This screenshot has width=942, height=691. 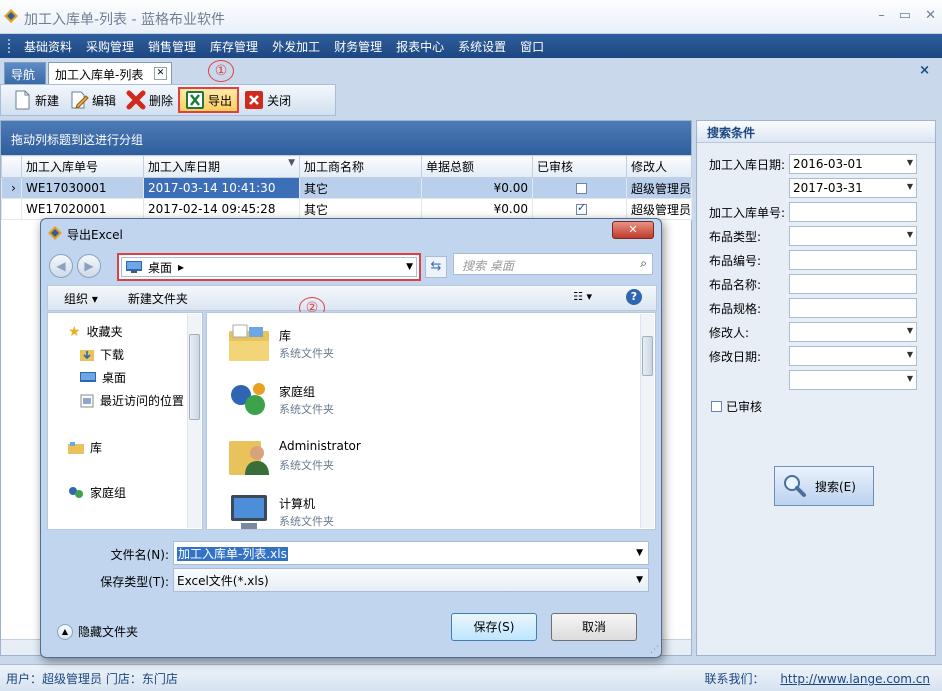 I want to click on modifier-select: ▼, so click(x=853, y=332).